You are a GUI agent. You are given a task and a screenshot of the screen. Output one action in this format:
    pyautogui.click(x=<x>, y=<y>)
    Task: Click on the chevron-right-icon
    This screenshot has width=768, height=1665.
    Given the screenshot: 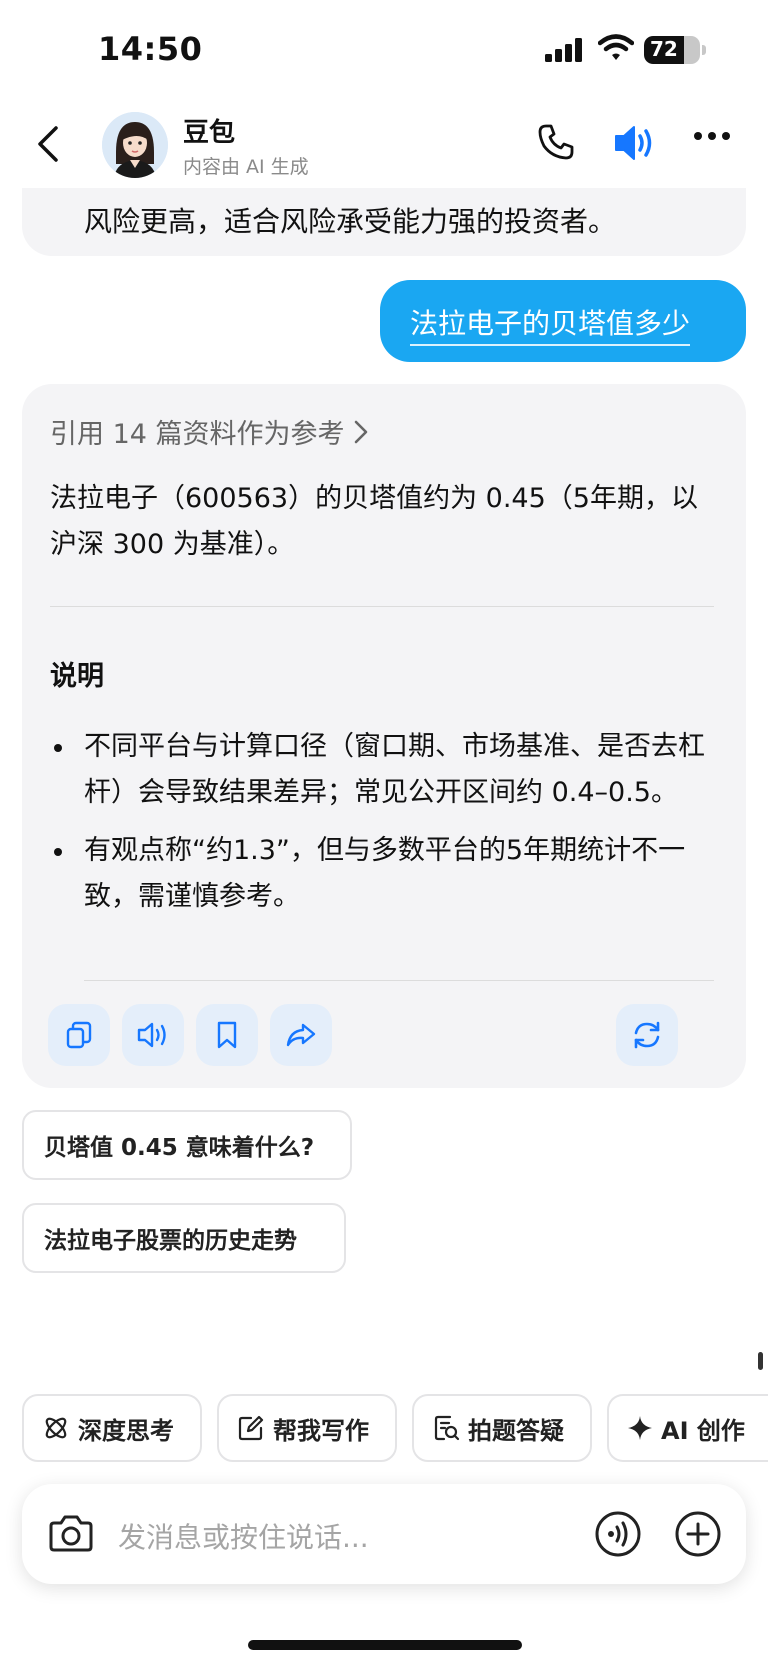 What is the action you would take?
    pyautogui.click(x=360, y=431)
    